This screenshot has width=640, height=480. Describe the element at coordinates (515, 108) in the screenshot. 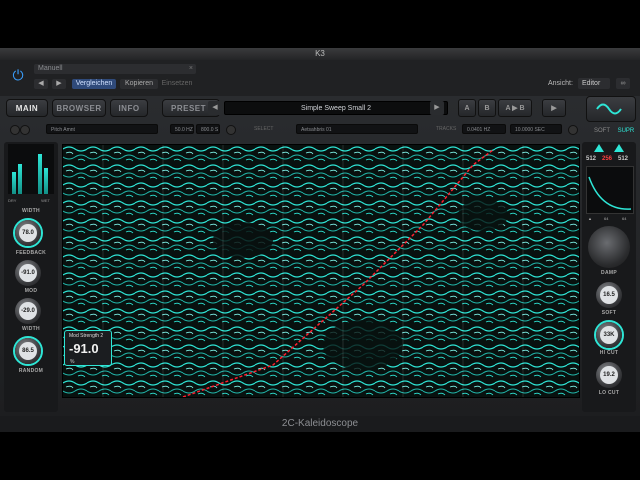

I see `a-to-b-button: A ▶ B` at that location.